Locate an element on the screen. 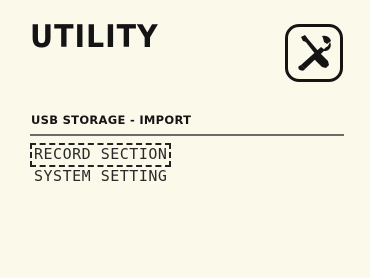  wrench-screwdriver-icon is located at coordinates (314, 53).